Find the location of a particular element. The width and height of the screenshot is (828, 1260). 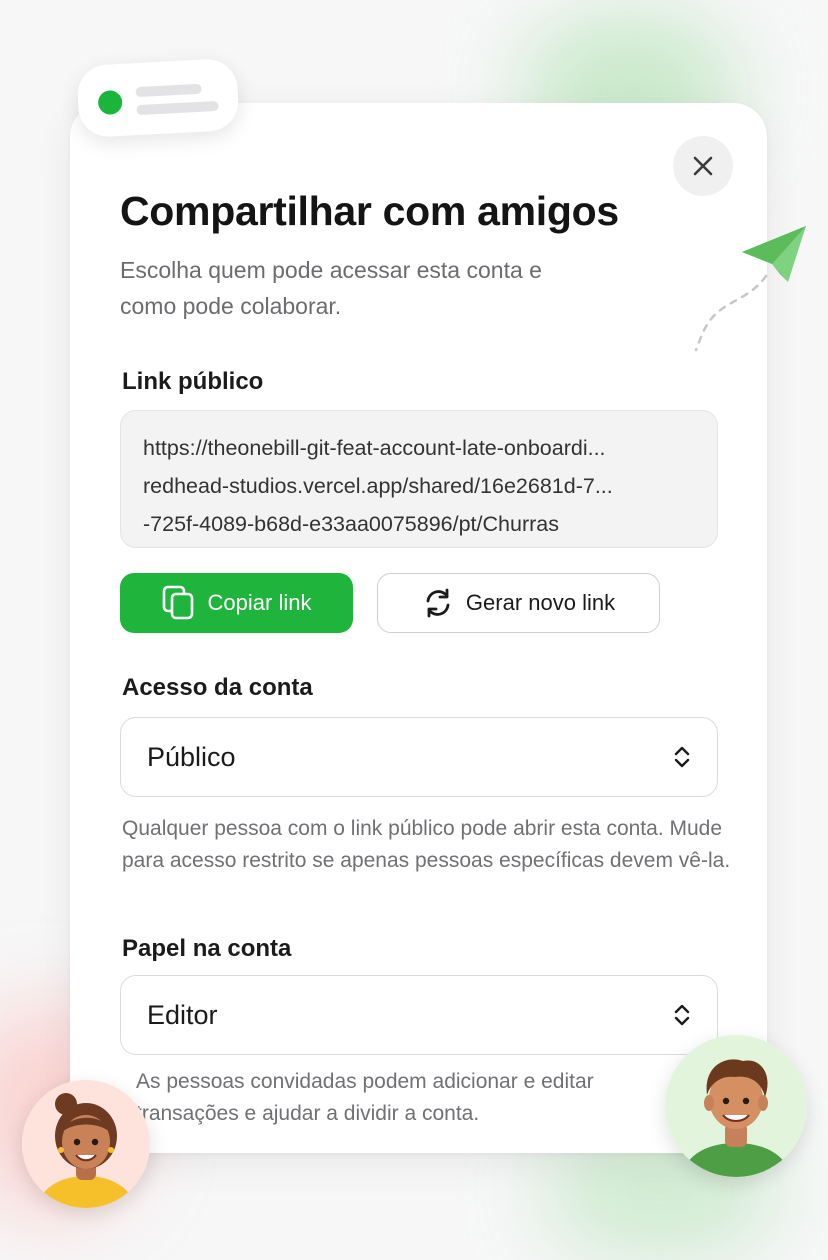

close-button is located at coordinates (703, 166).